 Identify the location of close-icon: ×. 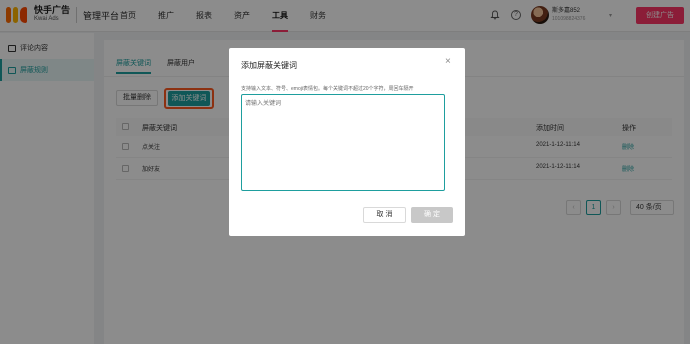
(448, 61).